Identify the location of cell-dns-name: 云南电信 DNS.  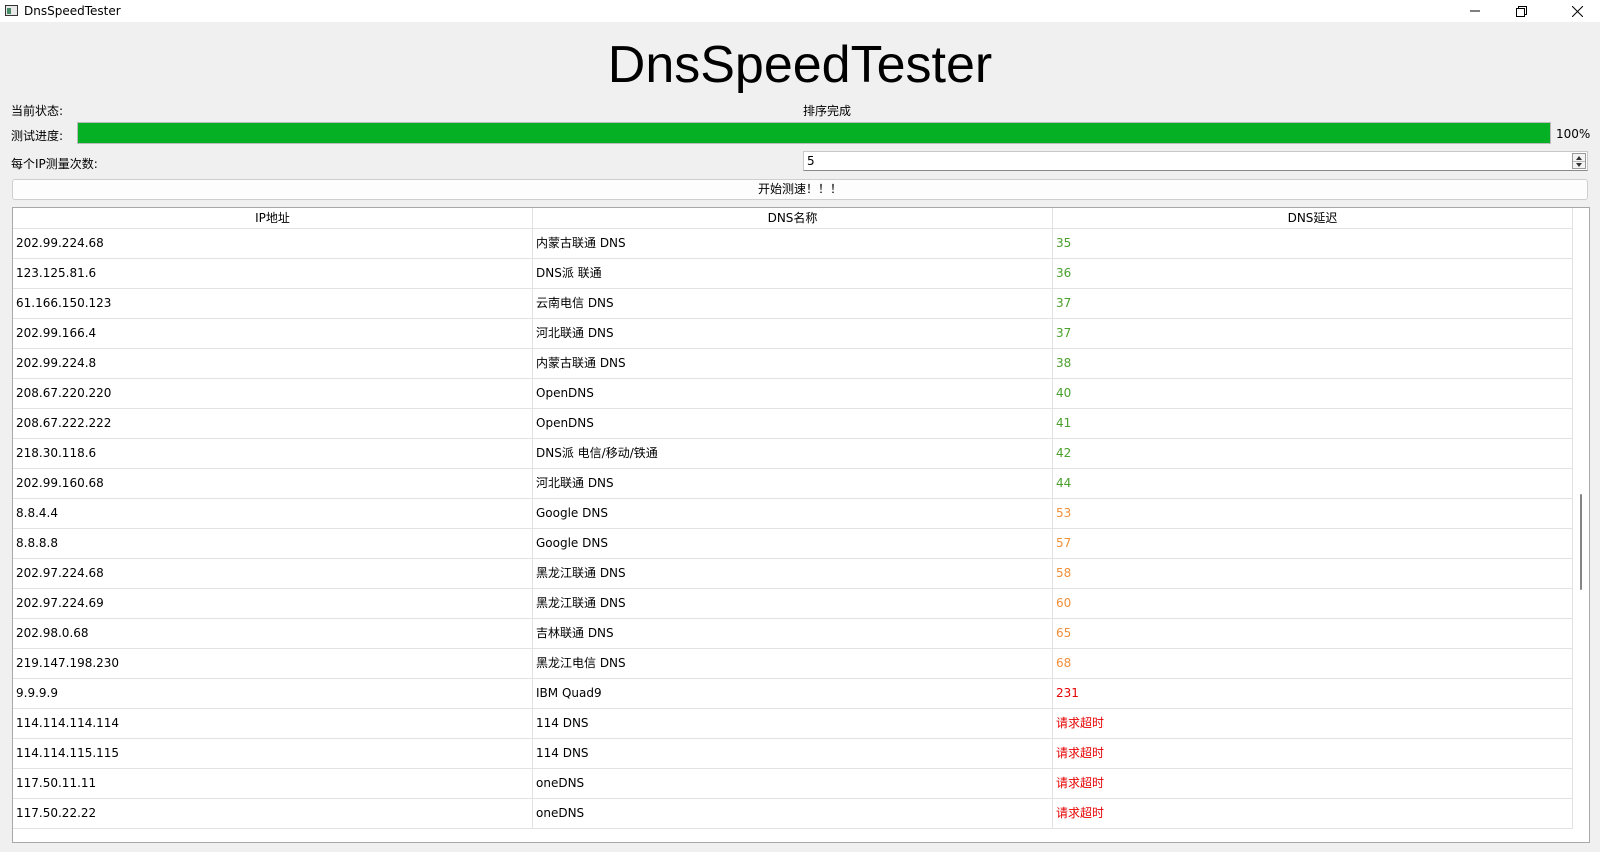
(793, 303).